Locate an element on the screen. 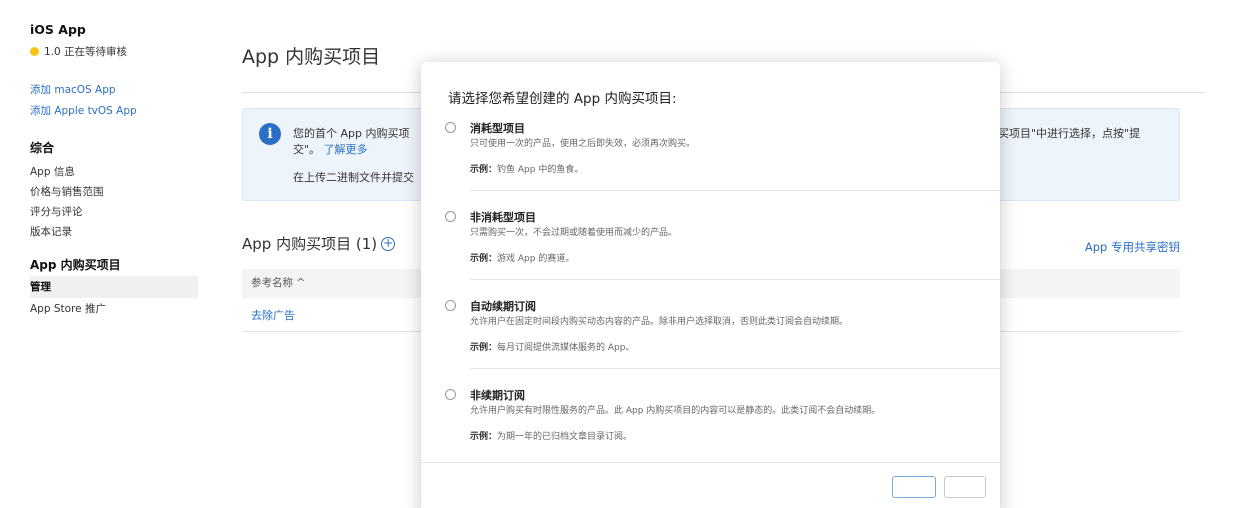  sidebar-item-manage: 管理 is located at coordinates (114, 287).